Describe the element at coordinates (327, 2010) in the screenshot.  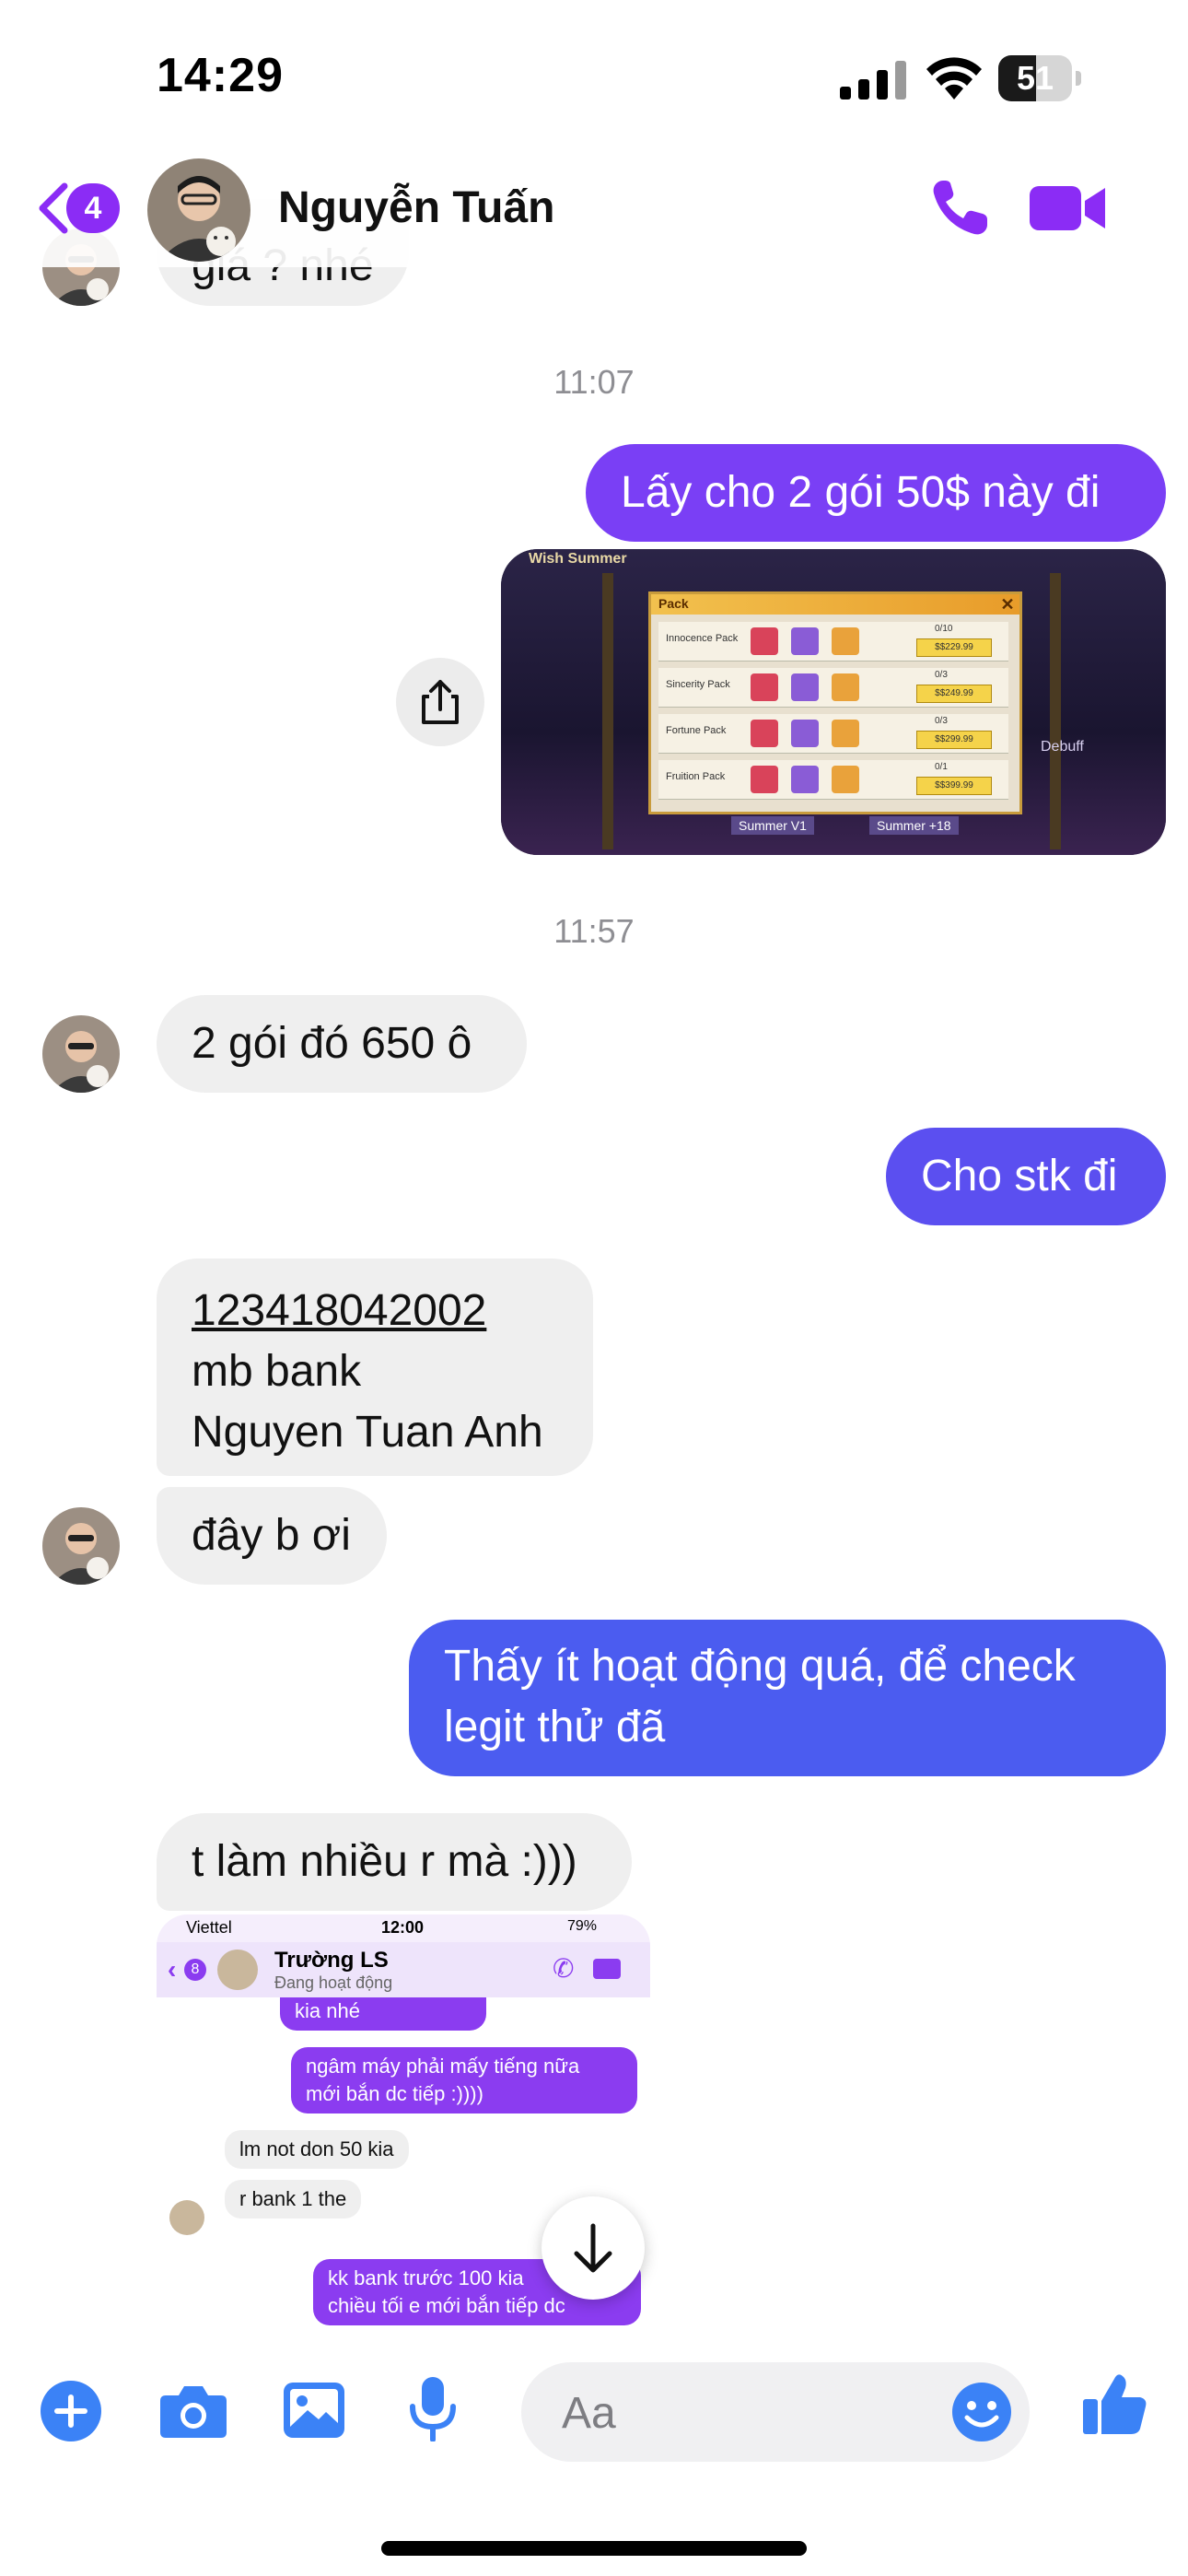
I see `embedded-message-text: kia nhé` at that location.